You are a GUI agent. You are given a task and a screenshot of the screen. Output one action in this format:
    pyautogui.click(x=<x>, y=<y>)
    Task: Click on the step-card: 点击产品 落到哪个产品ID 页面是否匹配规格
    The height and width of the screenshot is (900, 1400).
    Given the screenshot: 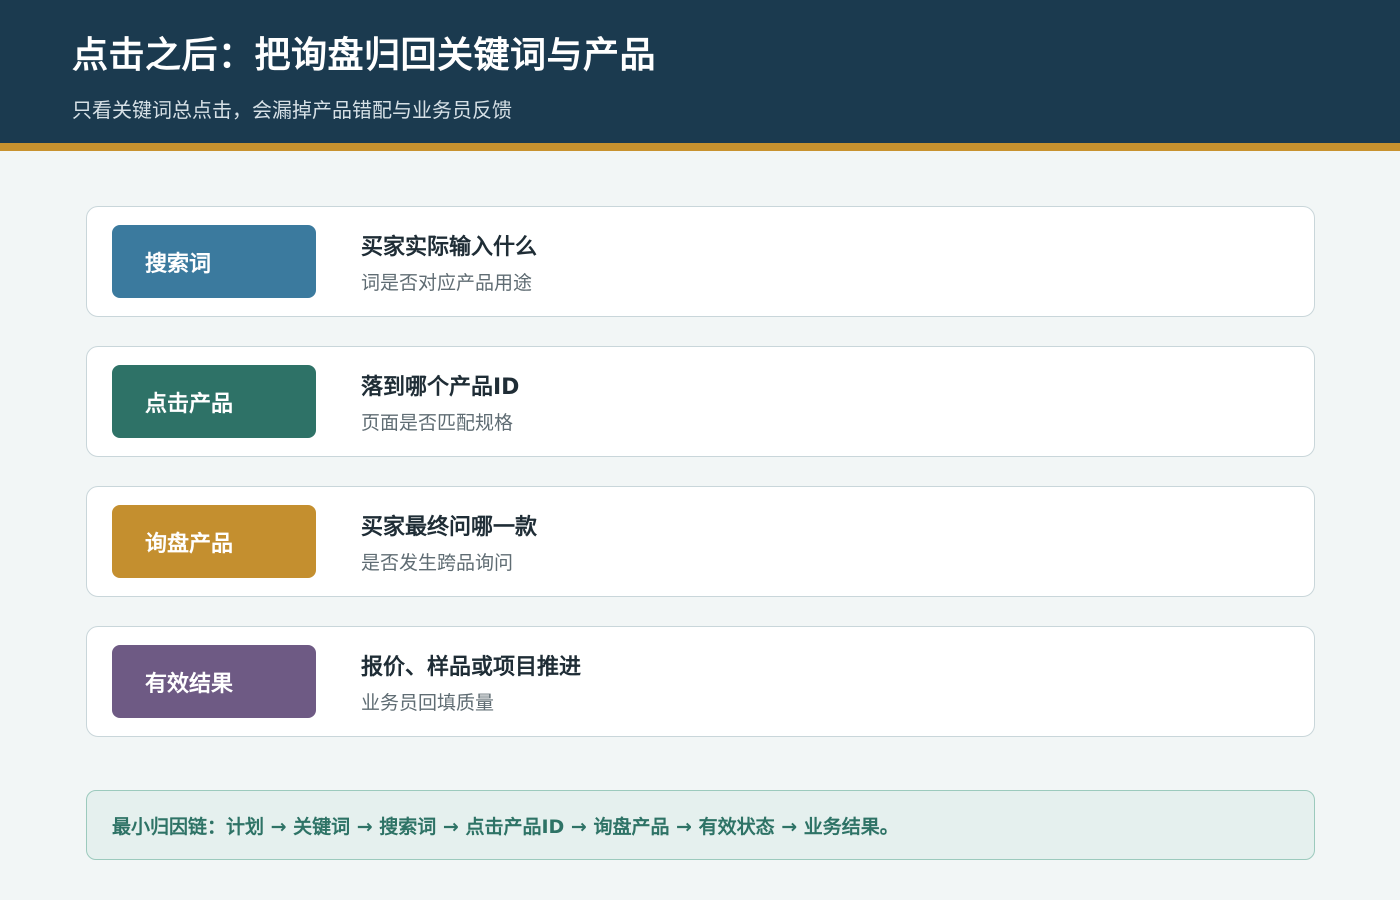 What is the action you would take?
    pyautogui.click(x=700, y=401)
    